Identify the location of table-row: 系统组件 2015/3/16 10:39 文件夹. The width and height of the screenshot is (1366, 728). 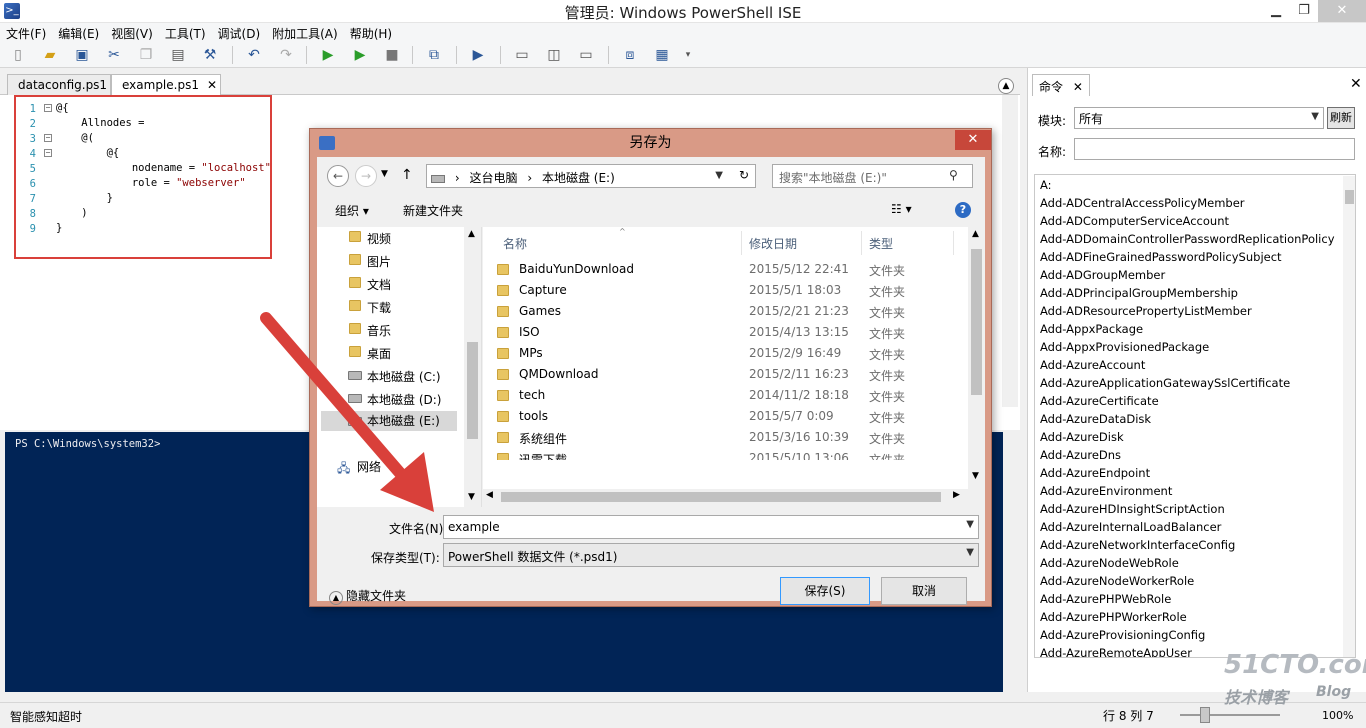
(723, 437).